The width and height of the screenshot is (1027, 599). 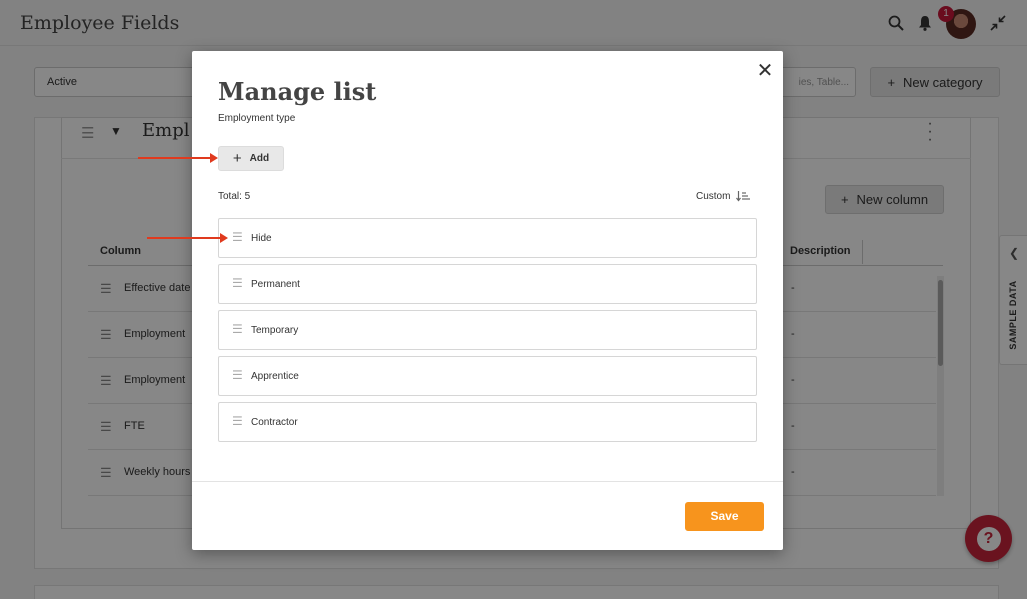 What do you see at coordinates (487, 422) in the screenshot?
I see `list-item: ☰ Contractor` at bounding box center [487, 422].